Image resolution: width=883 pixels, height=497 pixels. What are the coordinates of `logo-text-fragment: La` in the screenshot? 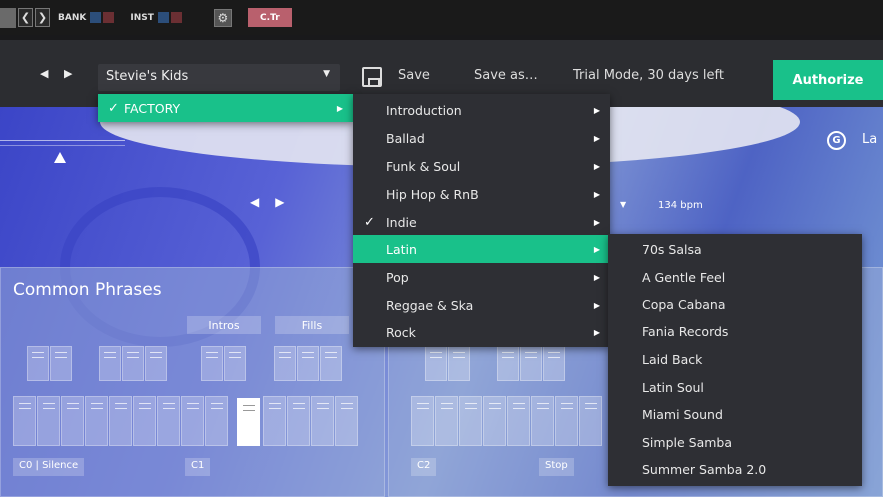 It's located at (870, 139).